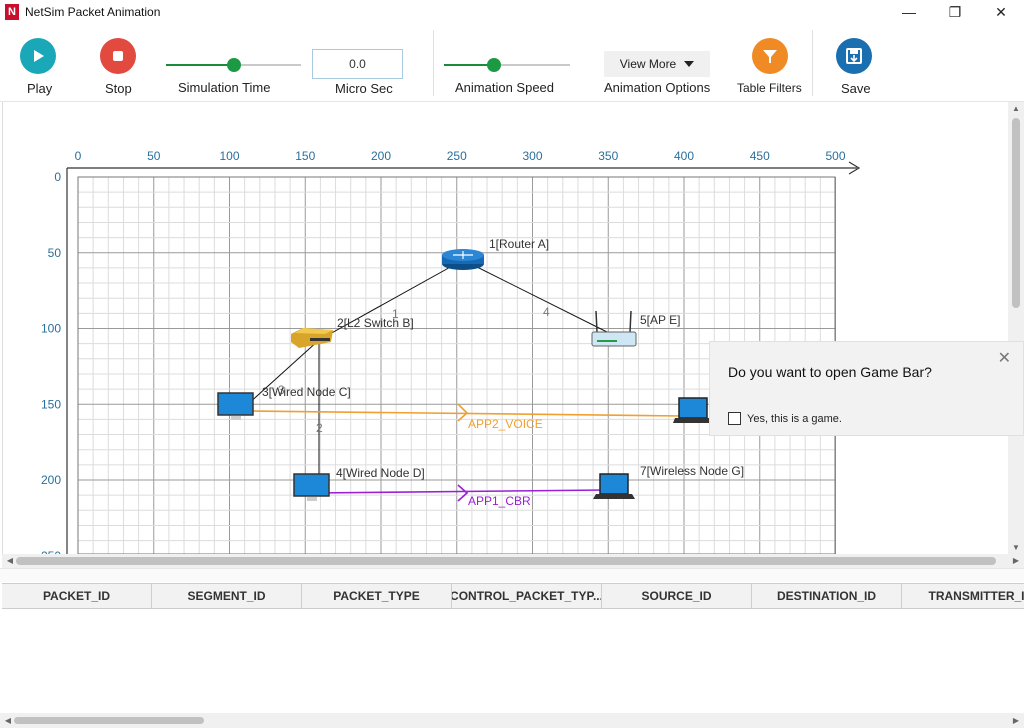 This screenshot has width=1024, height=728. I want to click on table-filters-button, so click(770, 56).